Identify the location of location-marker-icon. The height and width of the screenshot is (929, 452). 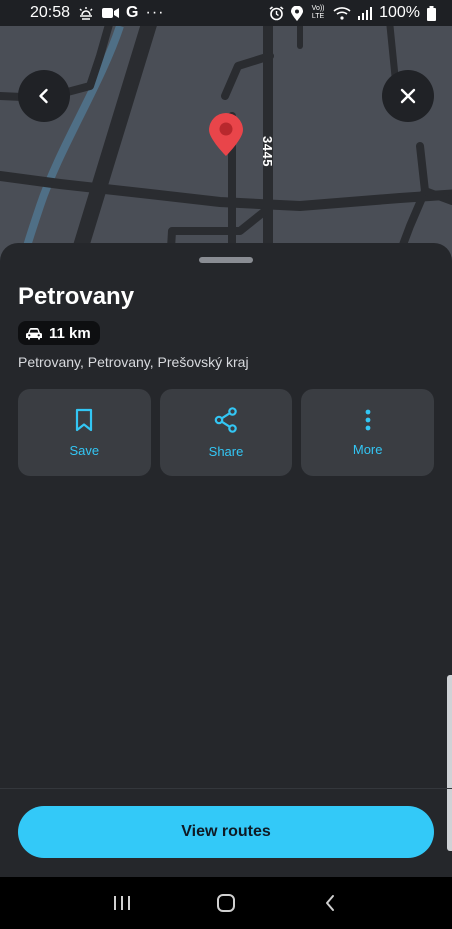
(226, 135).